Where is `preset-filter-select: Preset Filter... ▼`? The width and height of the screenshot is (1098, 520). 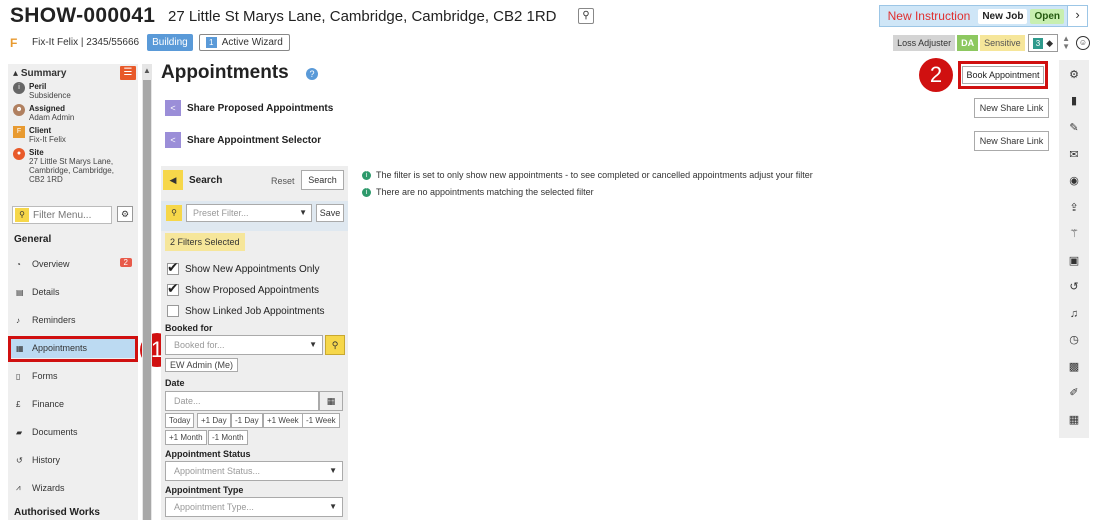
preset-filter-select: Preset Filter... ▼ is located at coordinates (249, 213).